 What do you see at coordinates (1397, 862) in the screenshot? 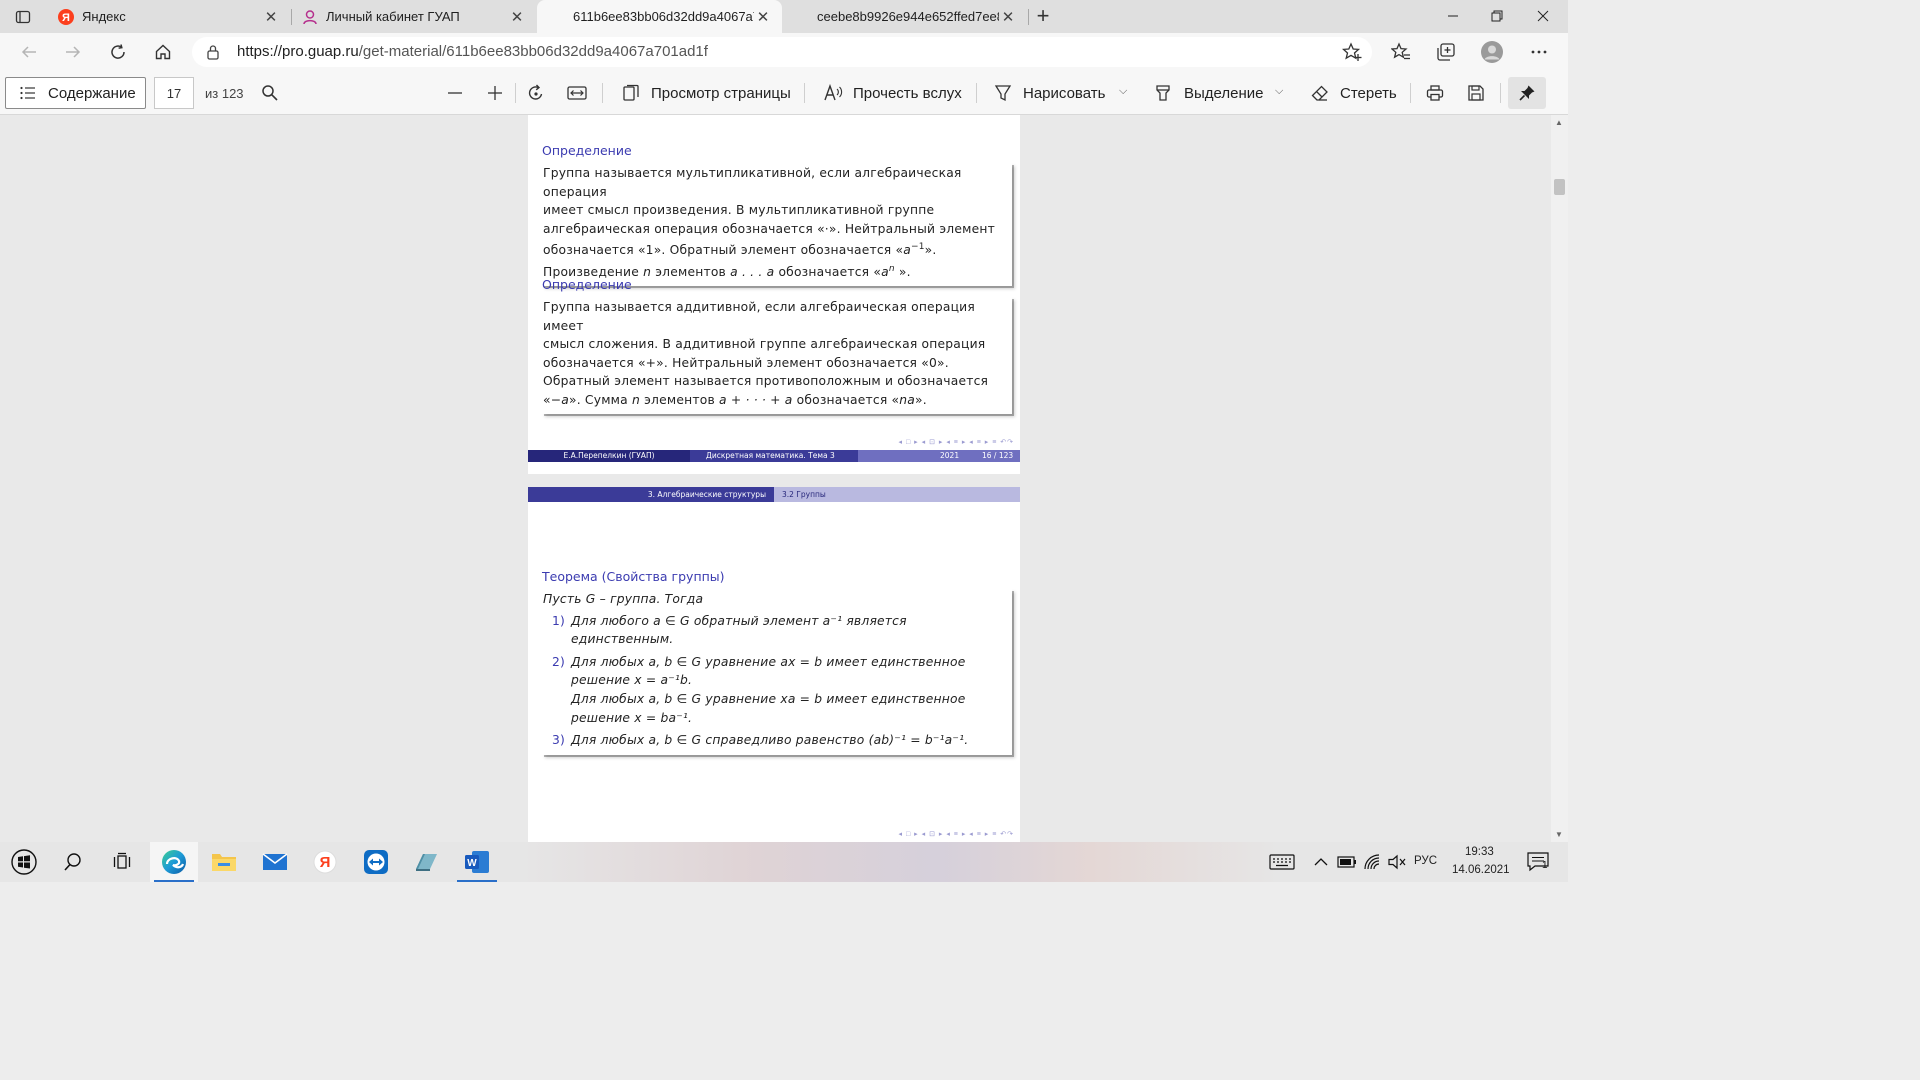
I see `tray-volume` at bounding box center [1397, 862].